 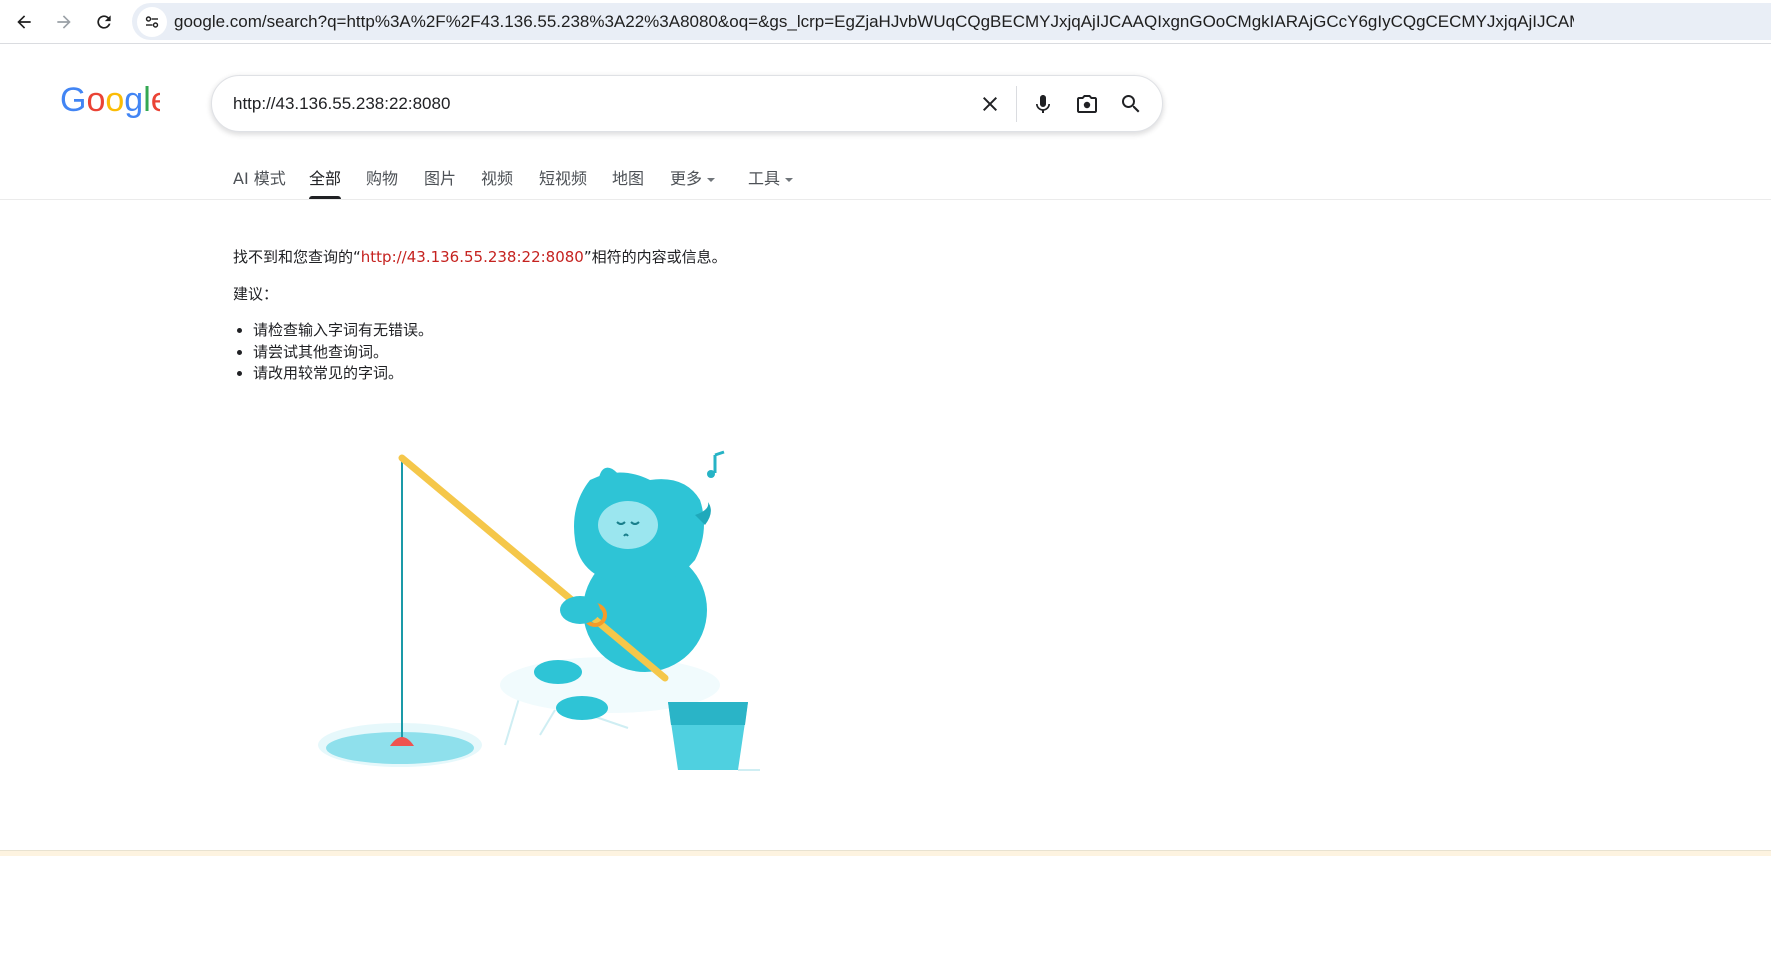 What do you see at coordinates (382, 177) in the screenshot?
I see `tab-shopping: 购物` at bounding box center [382, 177].